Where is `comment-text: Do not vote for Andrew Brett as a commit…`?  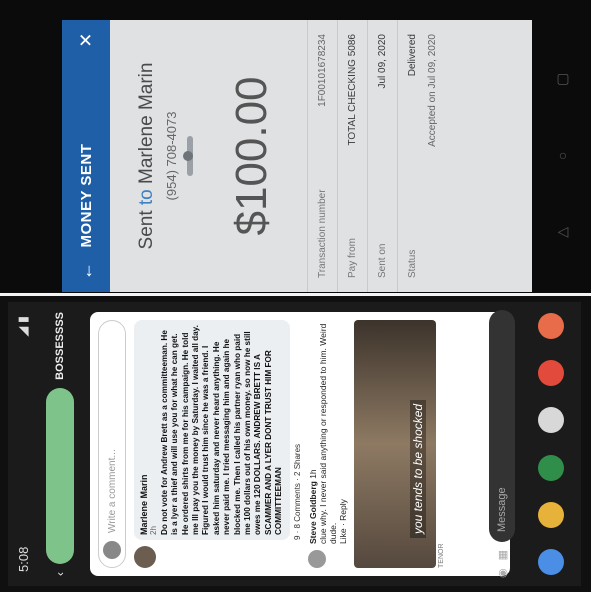
comment-text: Do not vote for Andrew Brett as a commit… is located at coordinates (221, 430).